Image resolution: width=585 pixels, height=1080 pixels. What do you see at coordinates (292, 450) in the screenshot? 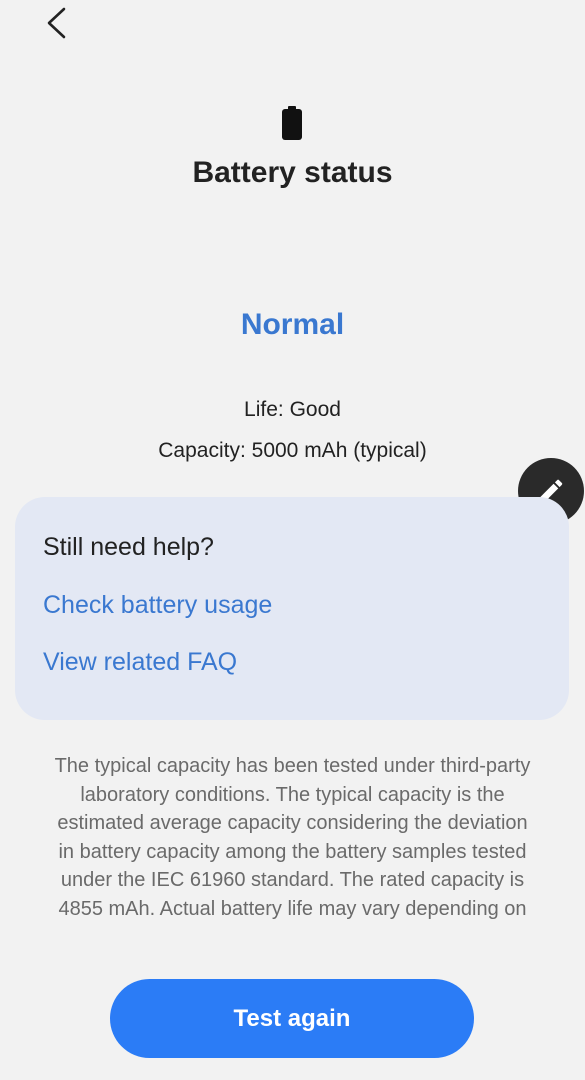
I see `battery-capacity-text: Capacity: 5000 mAh (typical)` at bounding box center [292, 450].